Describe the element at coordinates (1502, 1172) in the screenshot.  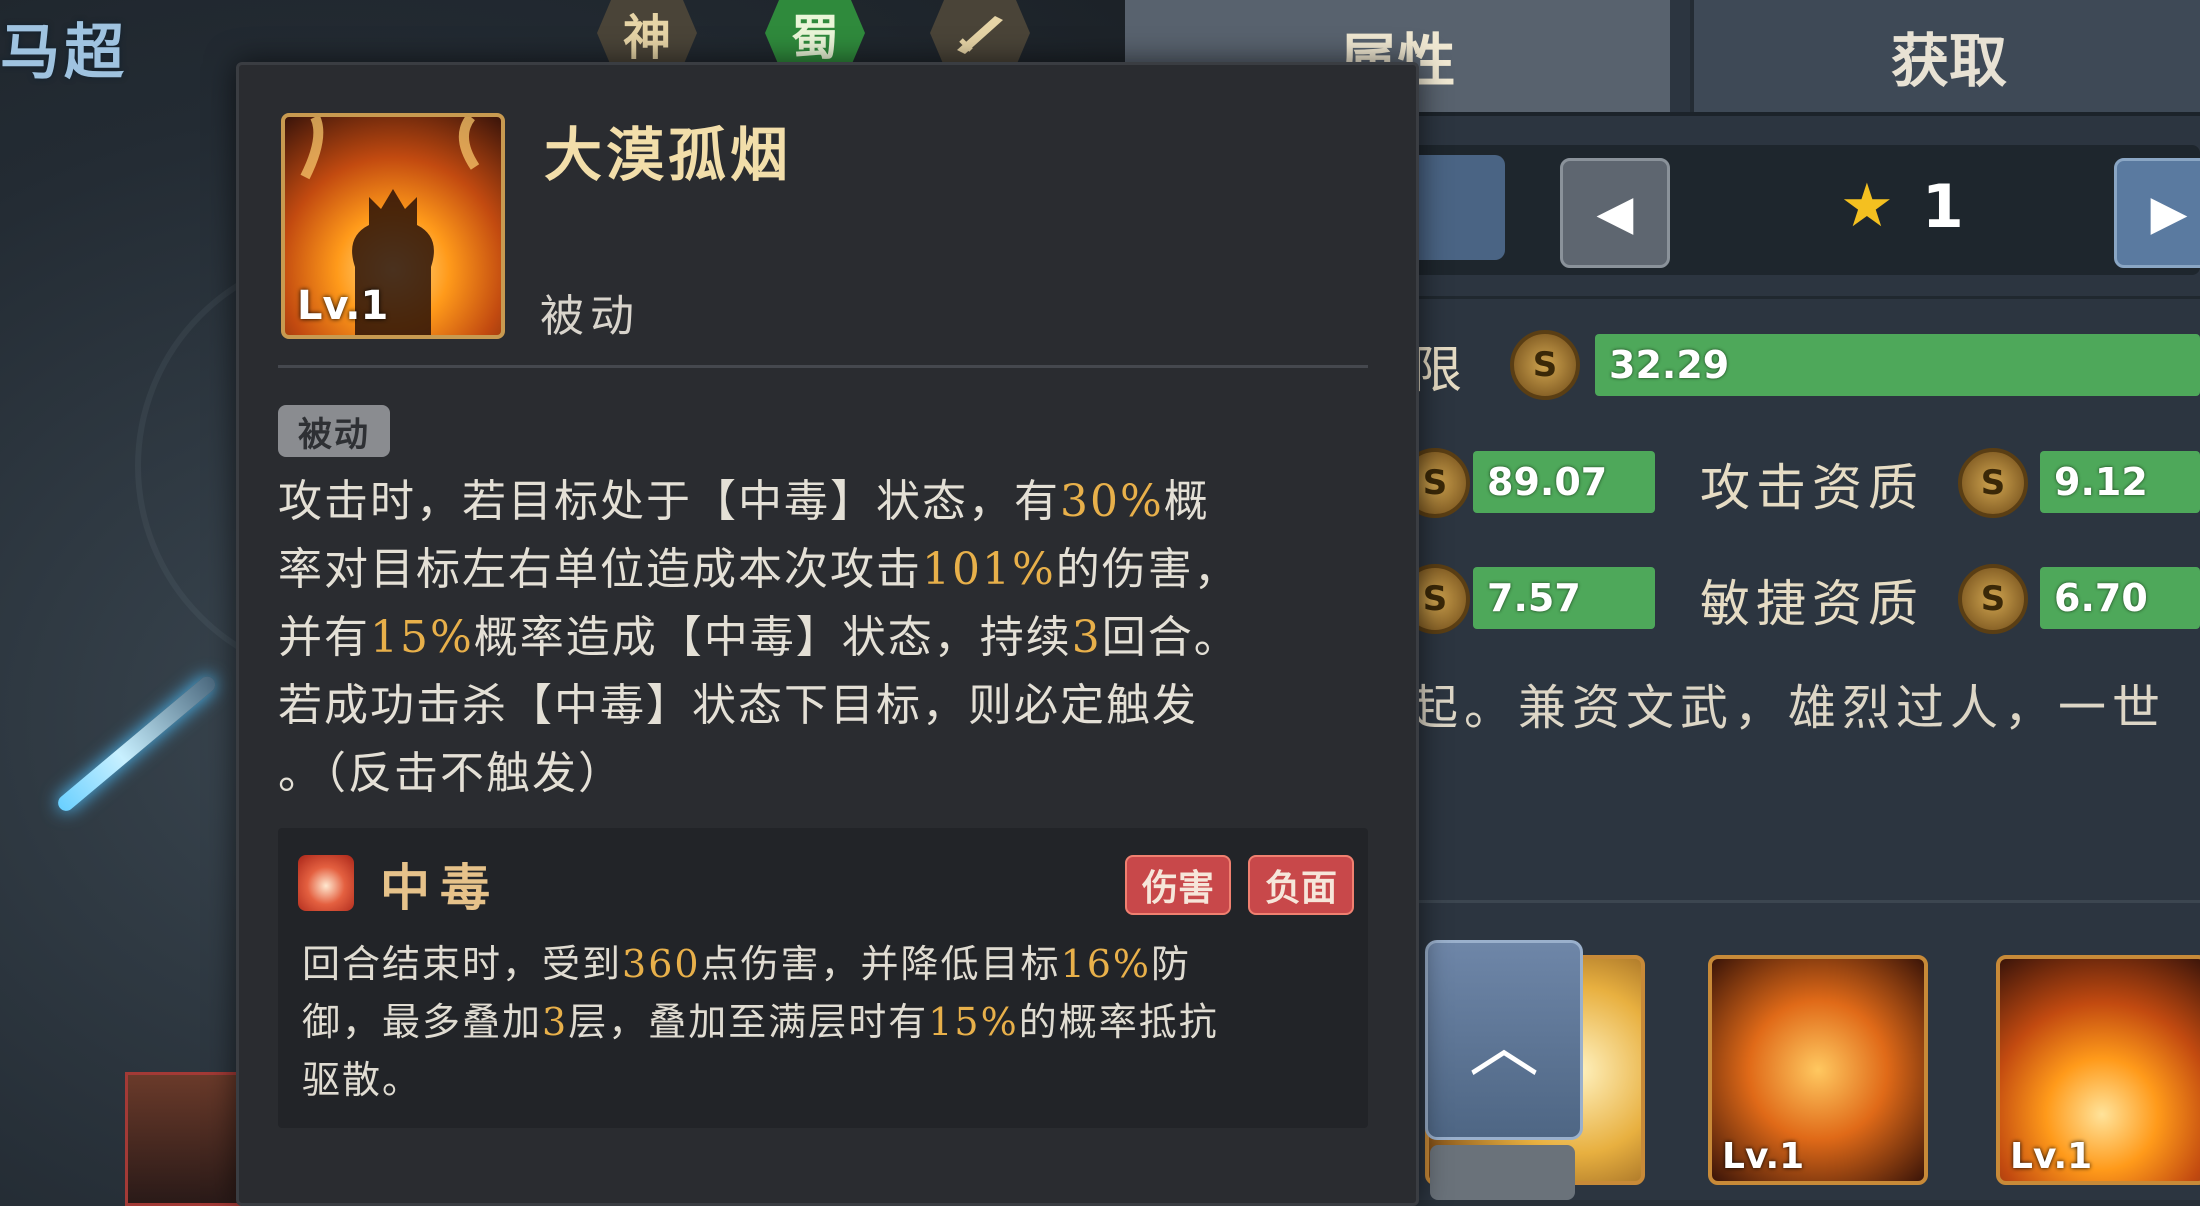
I see `collapse-button-base` at that location.